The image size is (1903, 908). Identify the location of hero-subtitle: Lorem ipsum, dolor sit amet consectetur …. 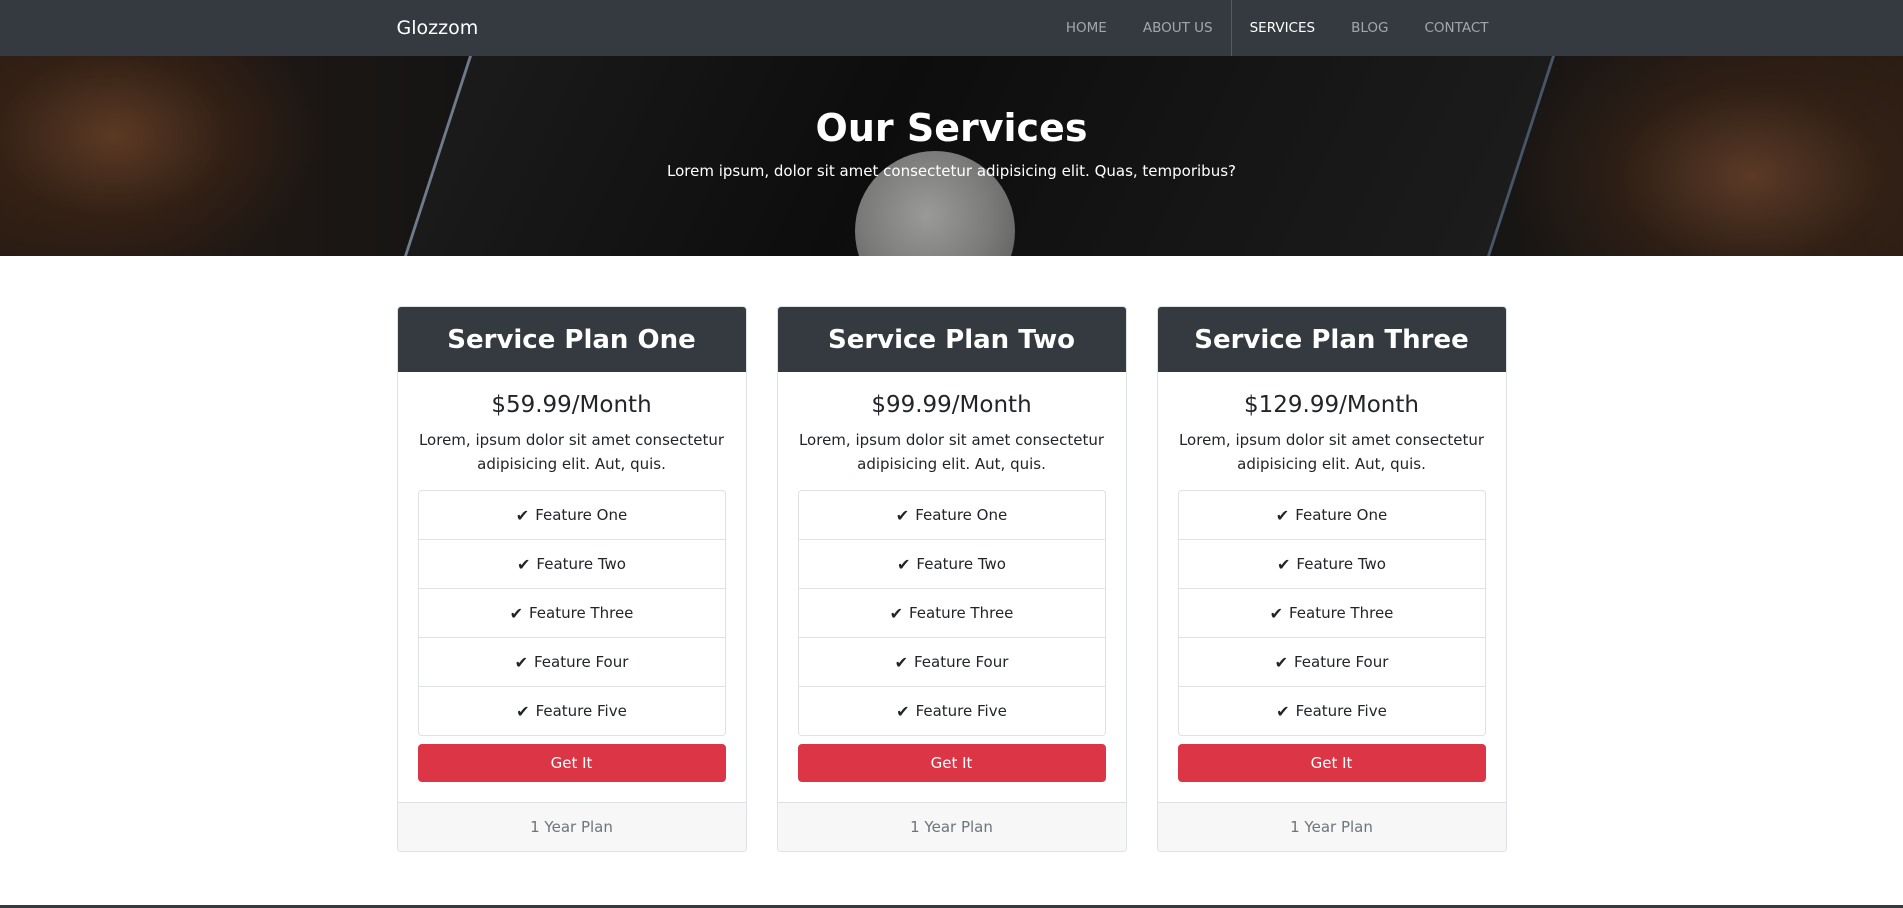
(951, 171).